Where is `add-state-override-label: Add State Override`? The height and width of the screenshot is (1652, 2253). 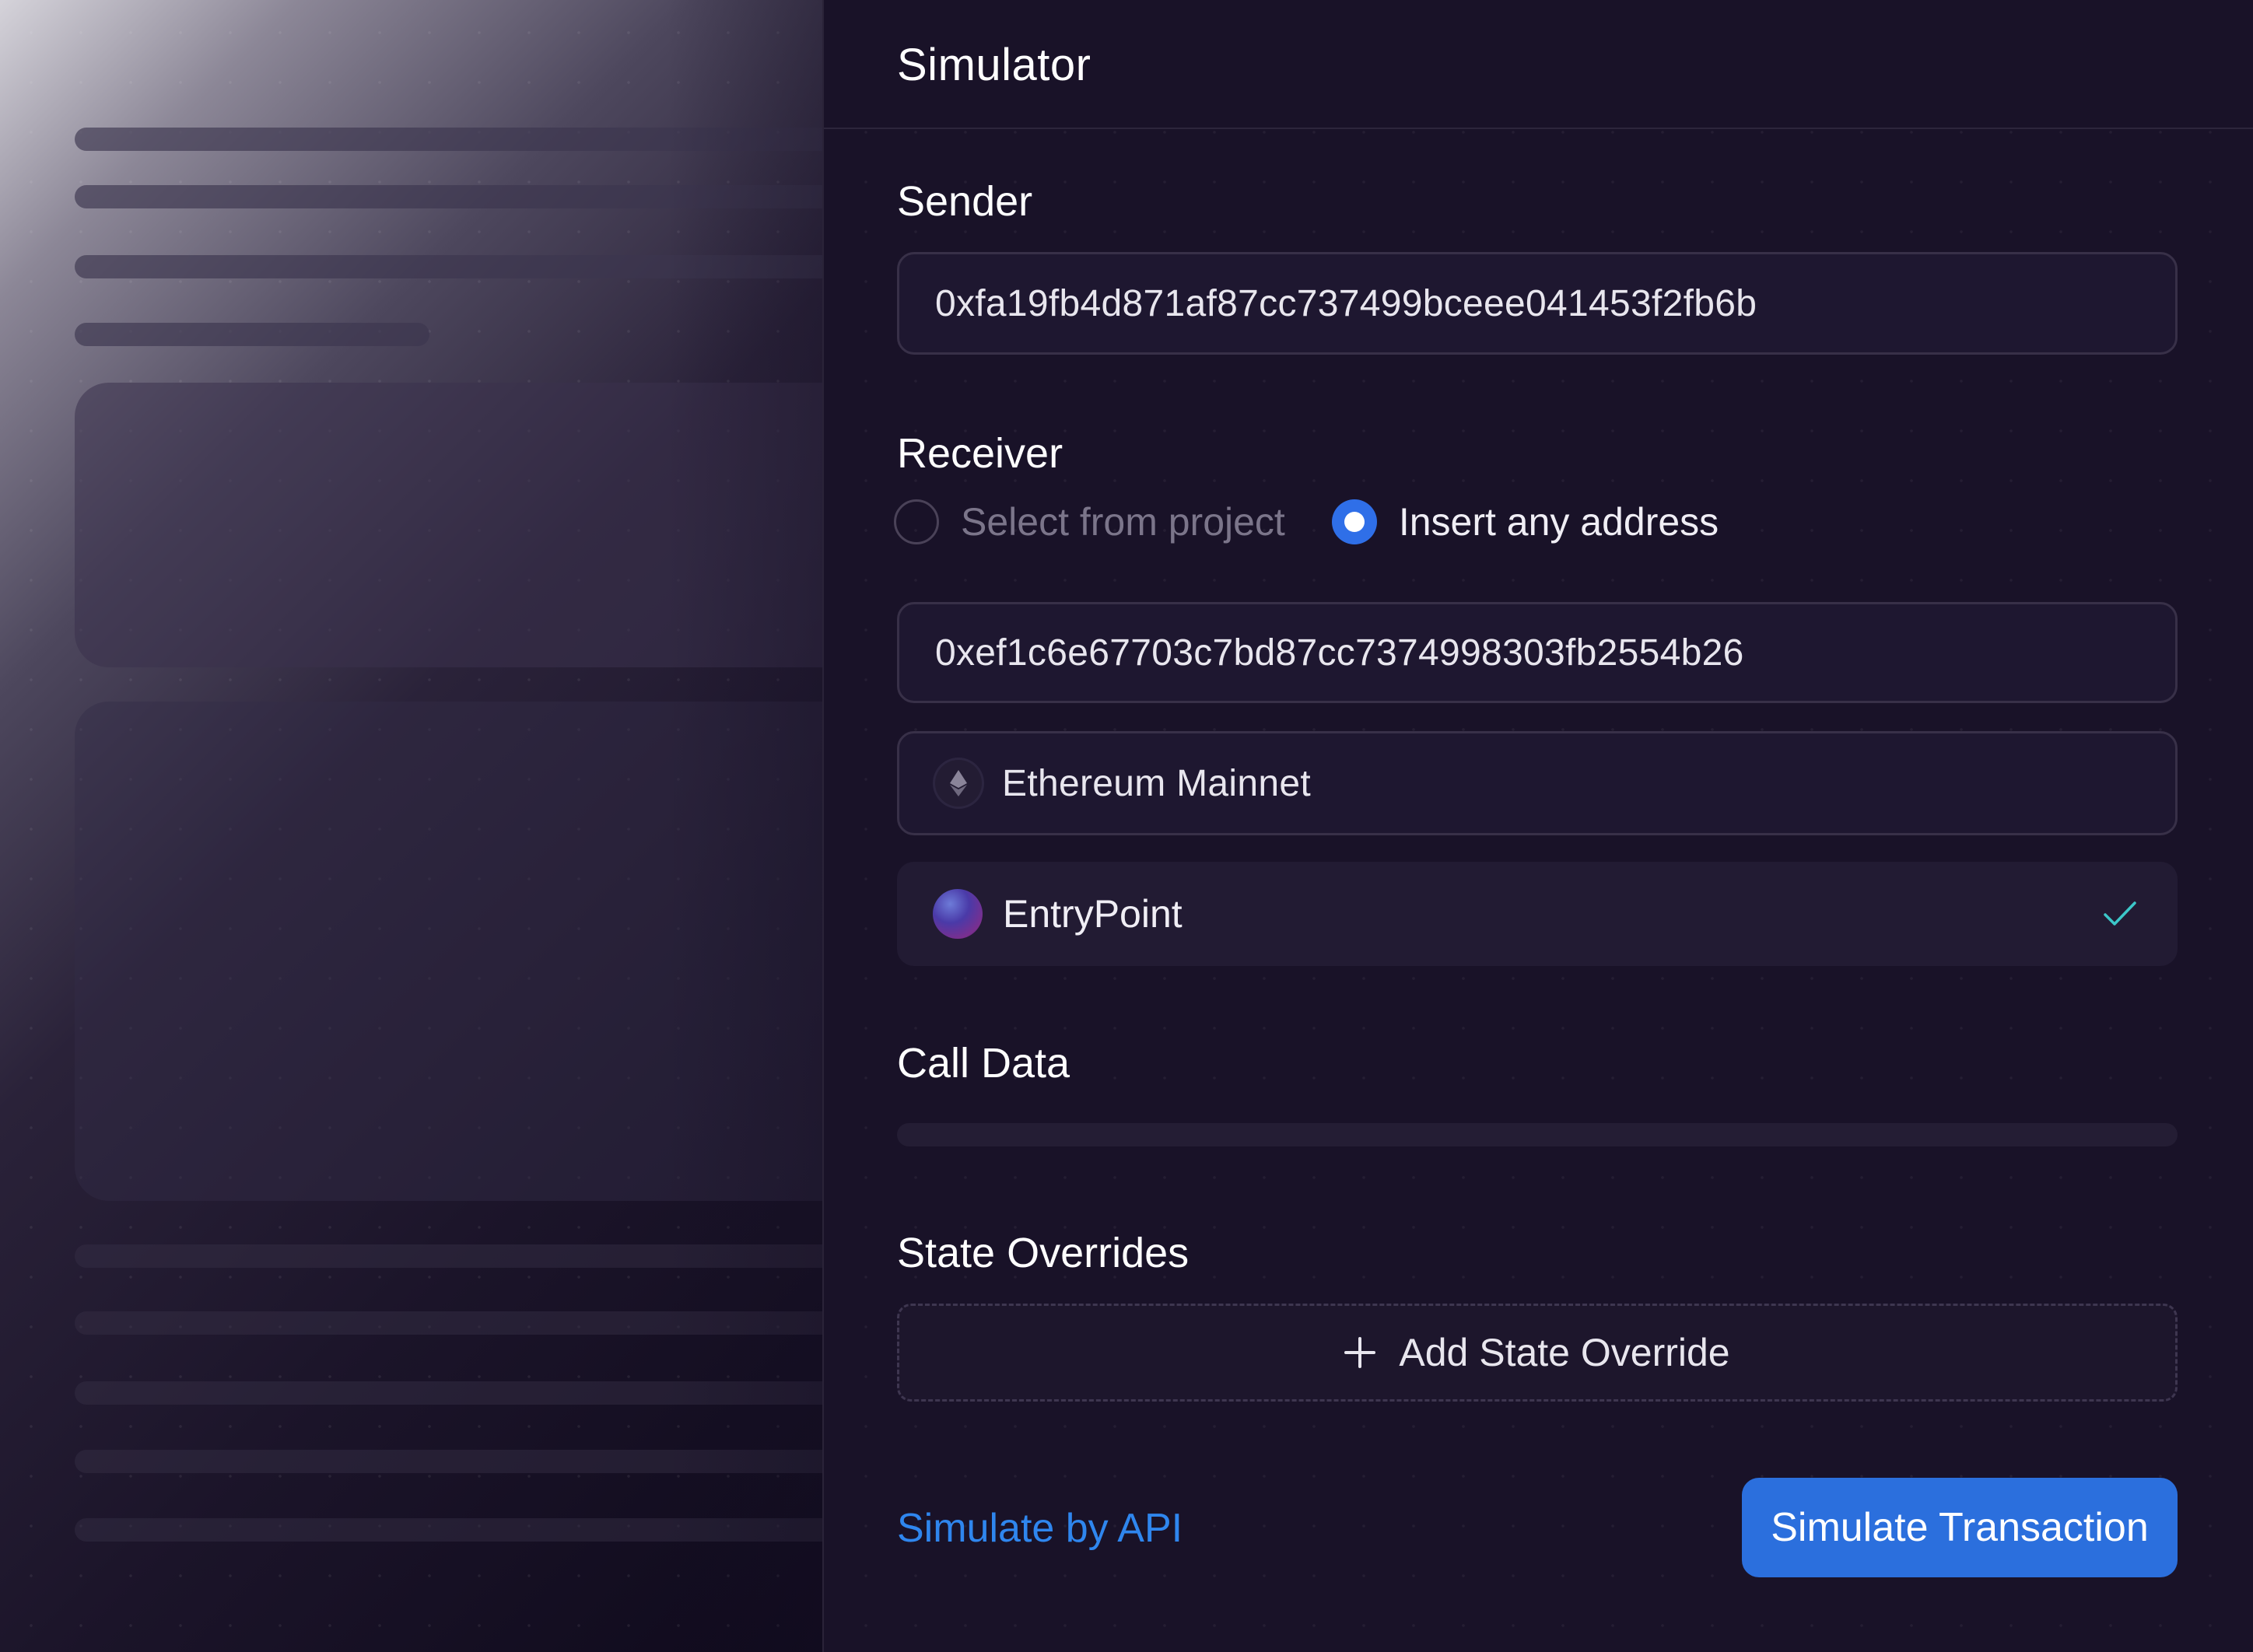 add-state-override-label: Add State Override is located at coordinates (1564, 1353).